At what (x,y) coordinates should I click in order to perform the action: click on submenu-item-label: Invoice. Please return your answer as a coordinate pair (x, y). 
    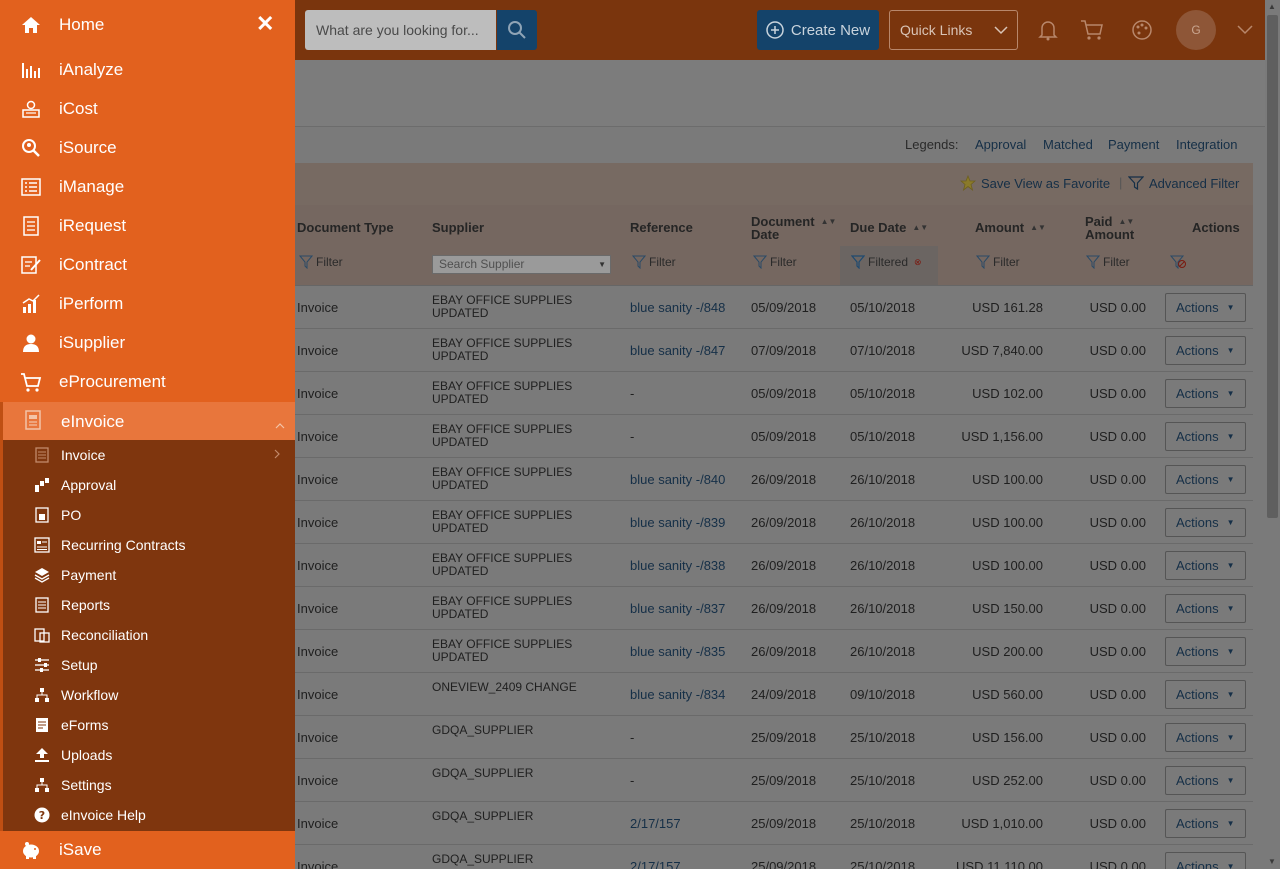
    Looking at the image, I should click on (83, 455).